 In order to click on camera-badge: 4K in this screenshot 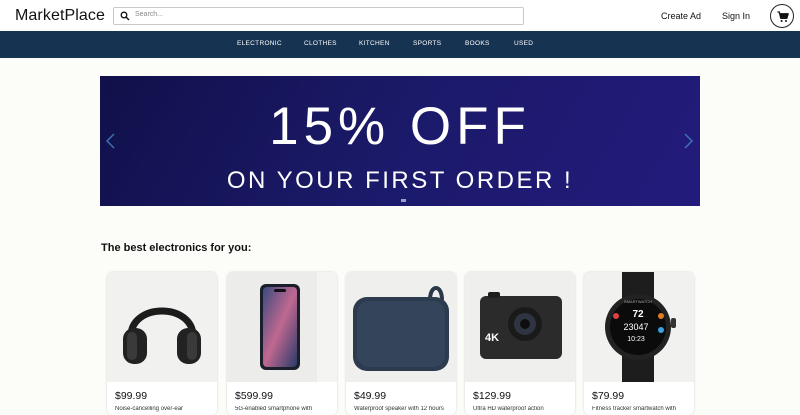, I will do `click(492, 338)`.